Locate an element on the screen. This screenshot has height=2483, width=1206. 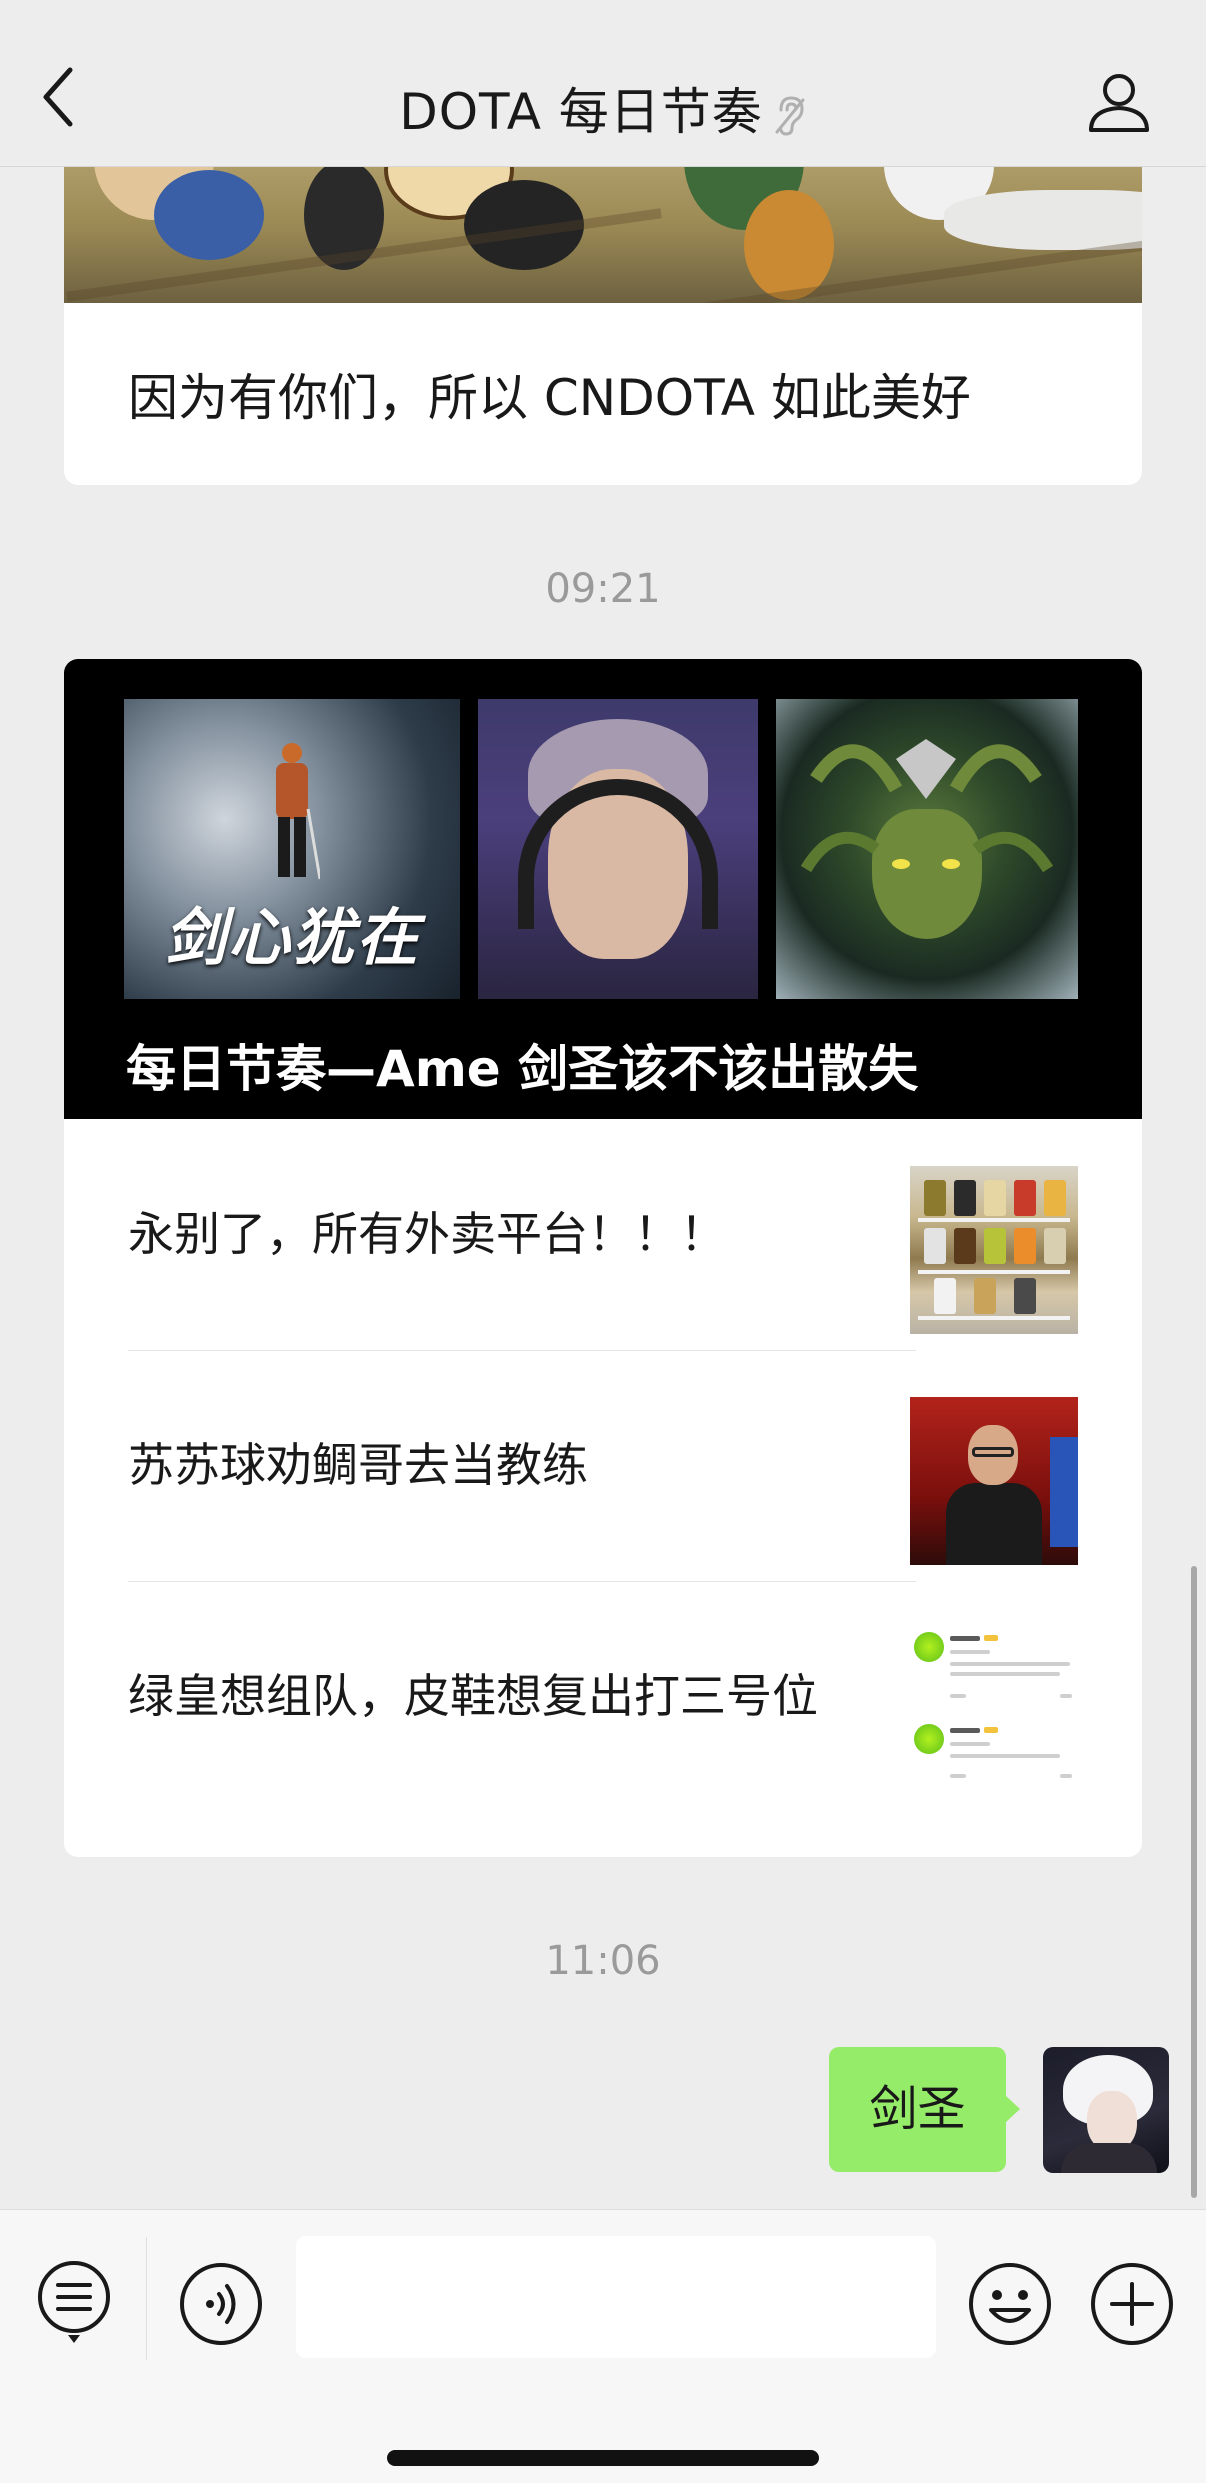
page-title: DOTA 每日节奏 is located at coordinates (603, 108).